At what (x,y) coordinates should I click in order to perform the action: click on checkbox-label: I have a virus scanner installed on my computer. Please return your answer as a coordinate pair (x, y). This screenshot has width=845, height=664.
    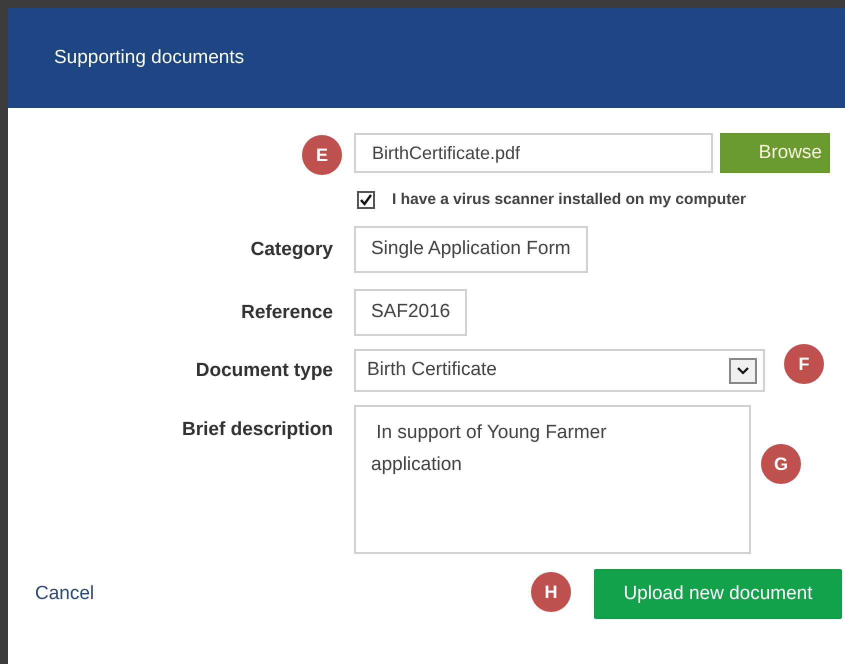
    Looking at the image, I should click on (569, 200).